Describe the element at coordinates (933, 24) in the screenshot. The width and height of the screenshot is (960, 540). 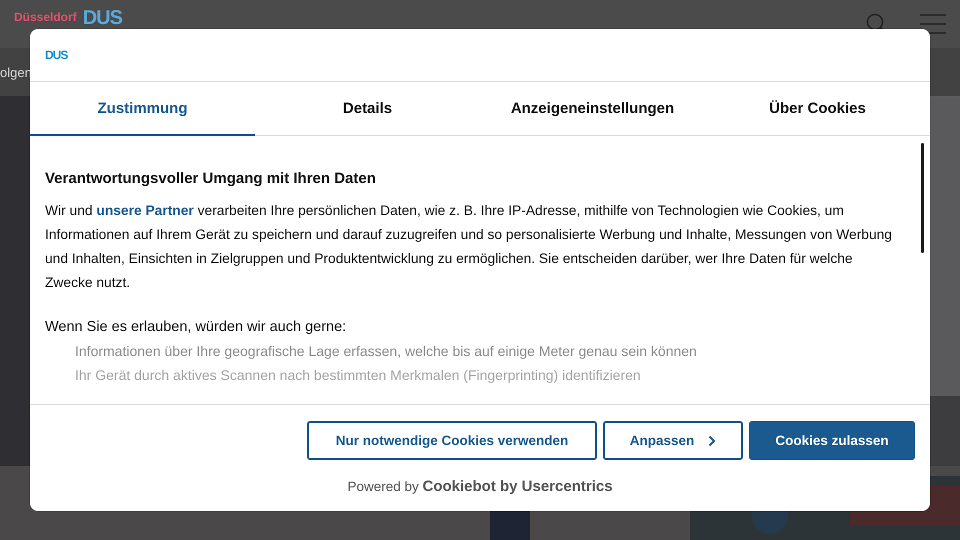
I see `menu-icon` at that location.